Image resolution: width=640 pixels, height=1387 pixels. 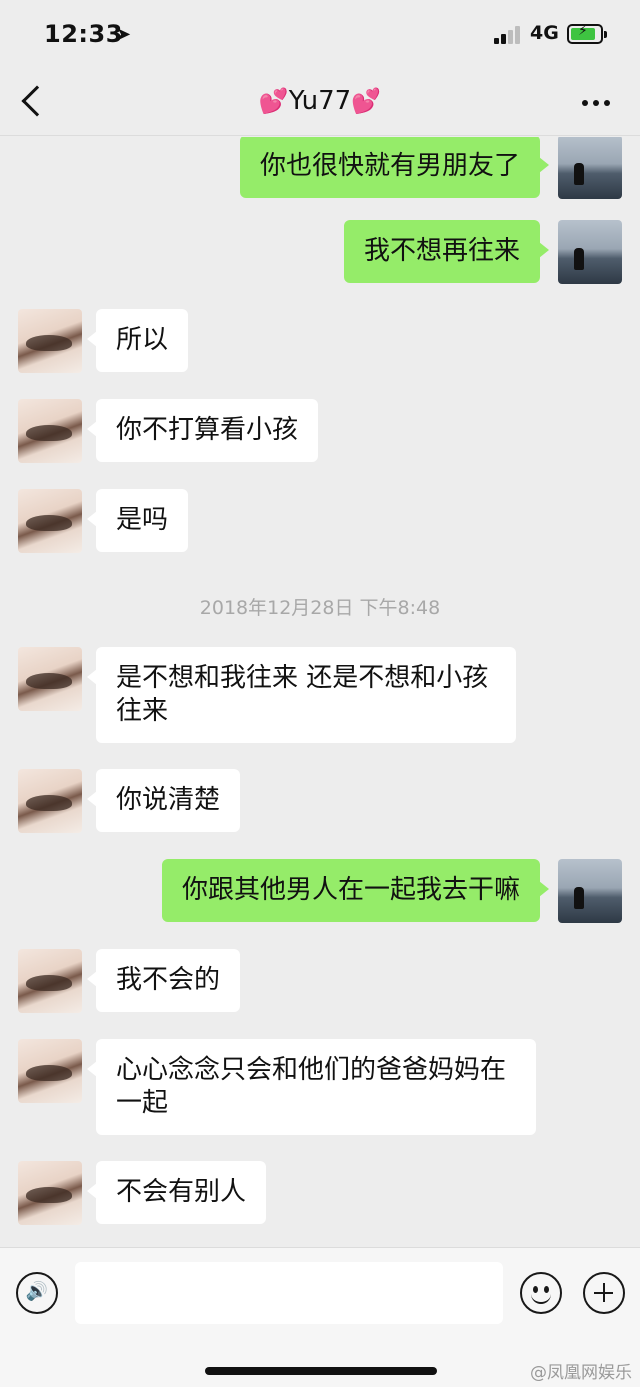 I want to click on received-message: 你不打算看小孩, so click(x=202, y=430).